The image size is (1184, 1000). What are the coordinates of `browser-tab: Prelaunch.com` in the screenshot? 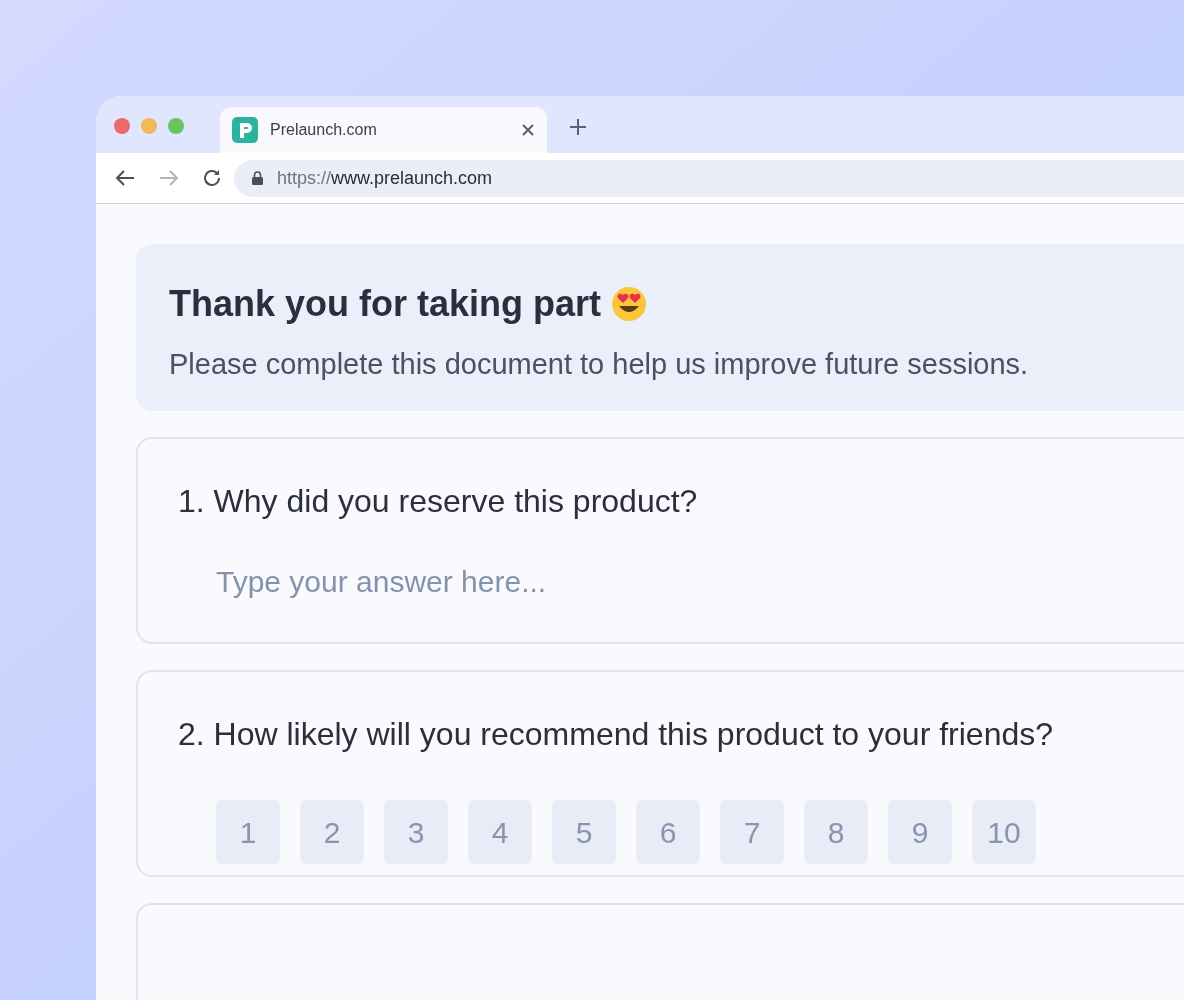 It's located at (383, 130).